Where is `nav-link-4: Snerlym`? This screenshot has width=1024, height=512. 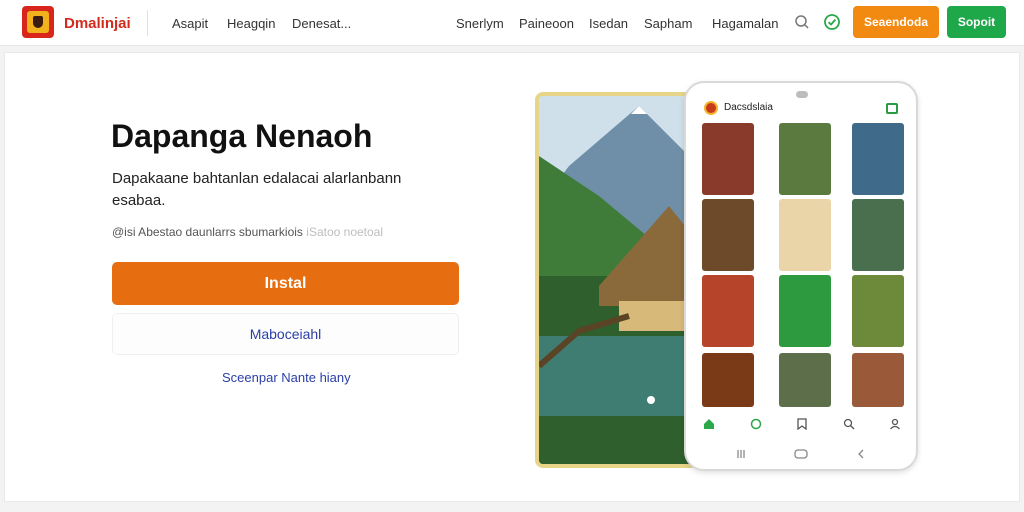
nav-link-4: Snerlym is located at coordinates (480, 23).